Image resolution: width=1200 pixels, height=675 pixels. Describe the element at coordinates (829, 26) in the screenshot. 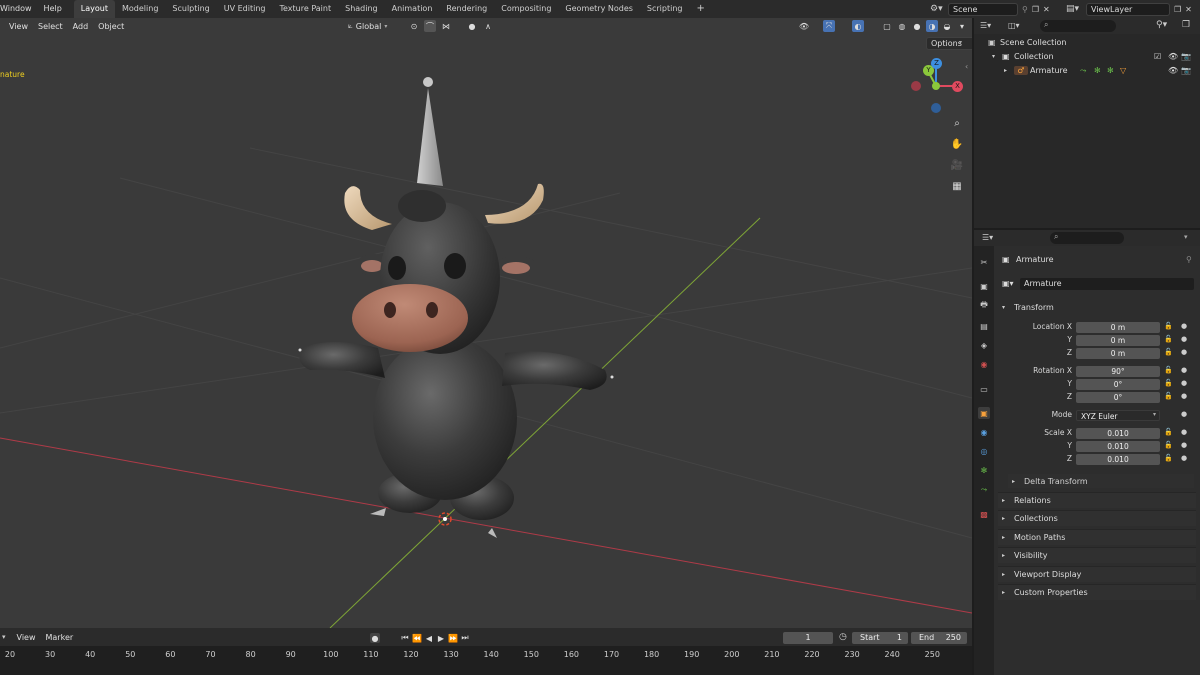

I see `gizmo-toggle-icon: ⤧` at that location.